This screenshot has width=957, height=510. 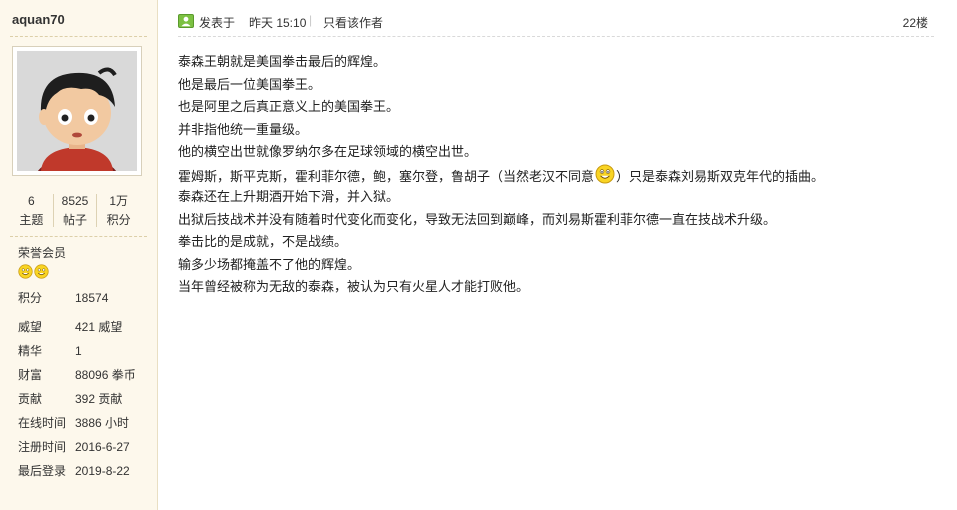 What do you see at coordinates (75, 201) in the screenshot?
I see `stat-posts-value: 8525` at bounding box center [75, 201].